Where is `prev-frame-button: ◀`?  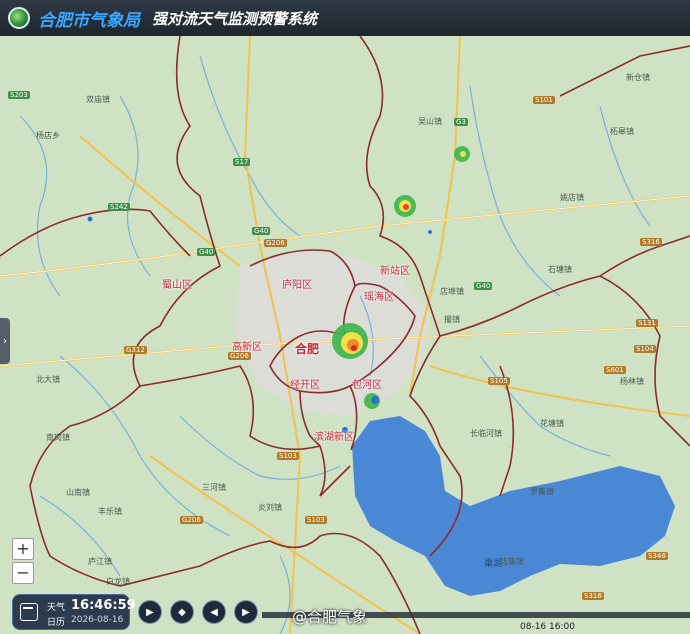 prev-frame-button: ◀ is located at coordinates (214, 612).